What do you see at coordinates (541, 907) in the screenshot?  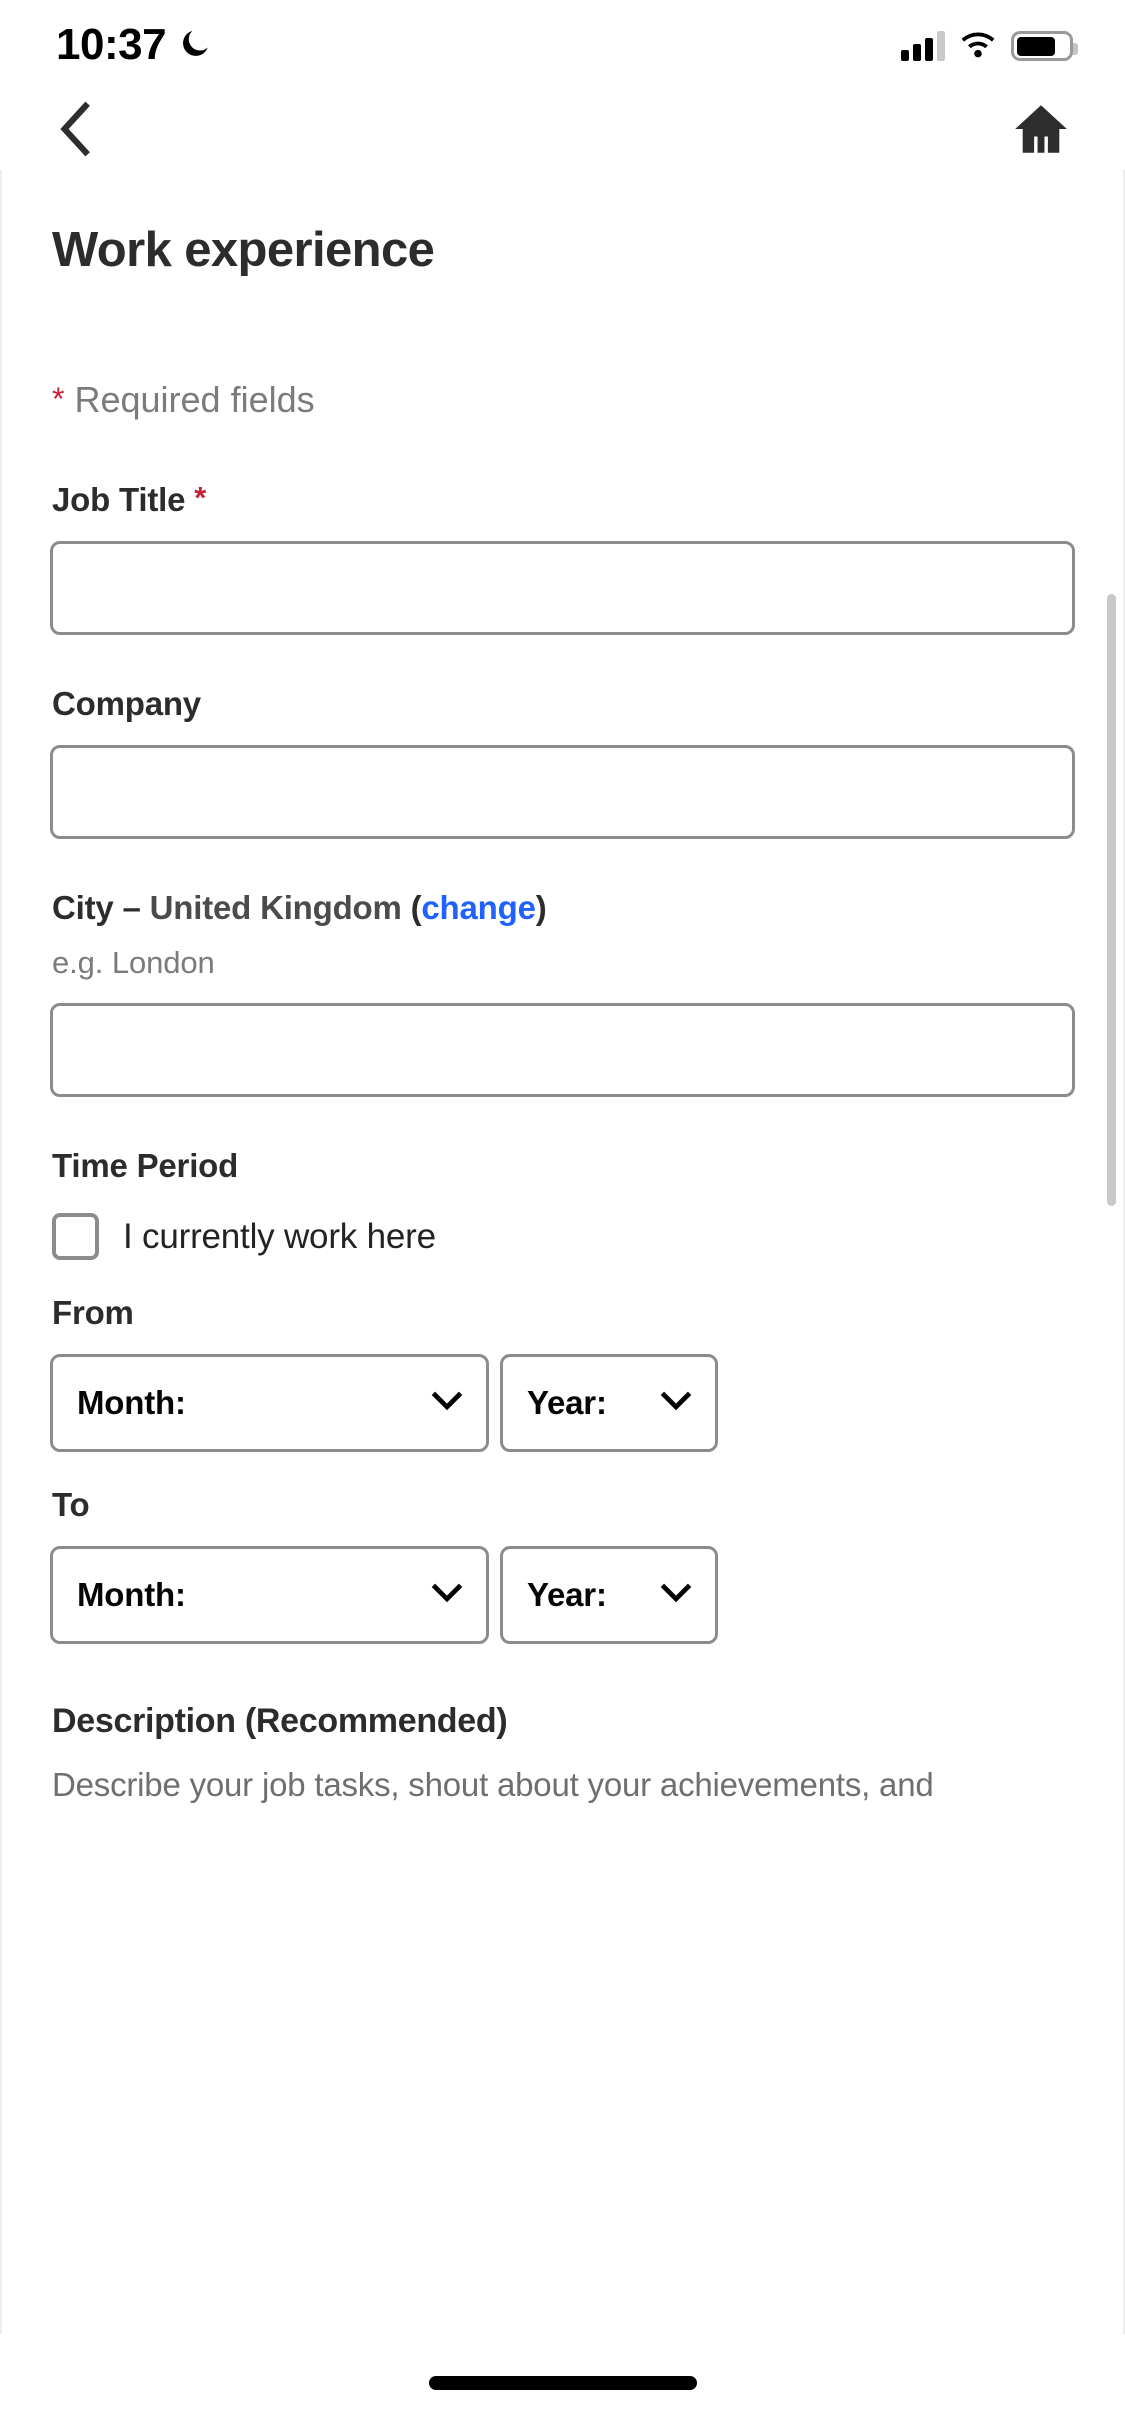 I see `city-paren-close: )` at bounding box center [541, 907].